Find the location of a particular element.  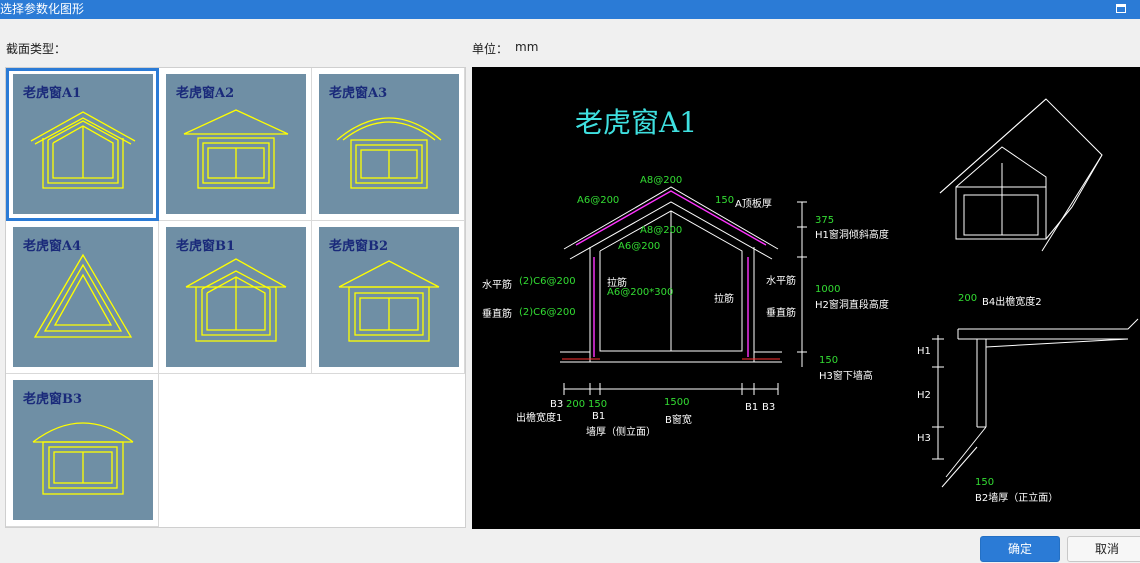

b4-label: B4出檐宽度2 is located at coordinates (1012, 302).